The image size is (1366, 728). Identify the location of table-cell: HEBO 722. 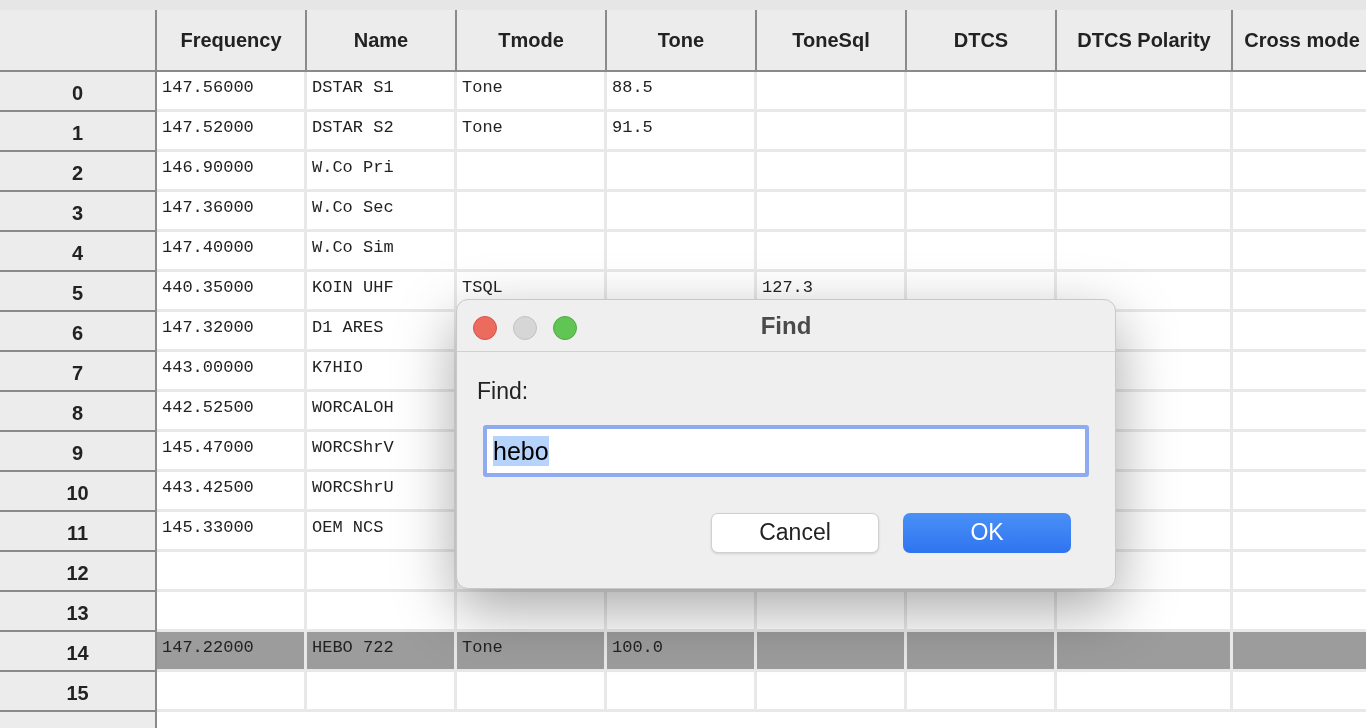
(382, 652).